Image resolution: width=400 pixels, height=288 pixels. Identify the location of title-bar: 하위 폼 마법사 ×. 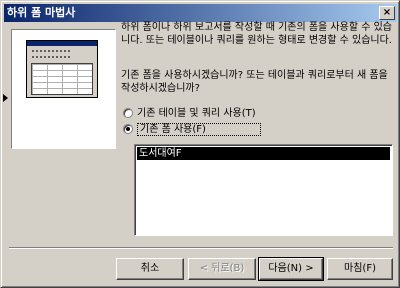
(200, 13).